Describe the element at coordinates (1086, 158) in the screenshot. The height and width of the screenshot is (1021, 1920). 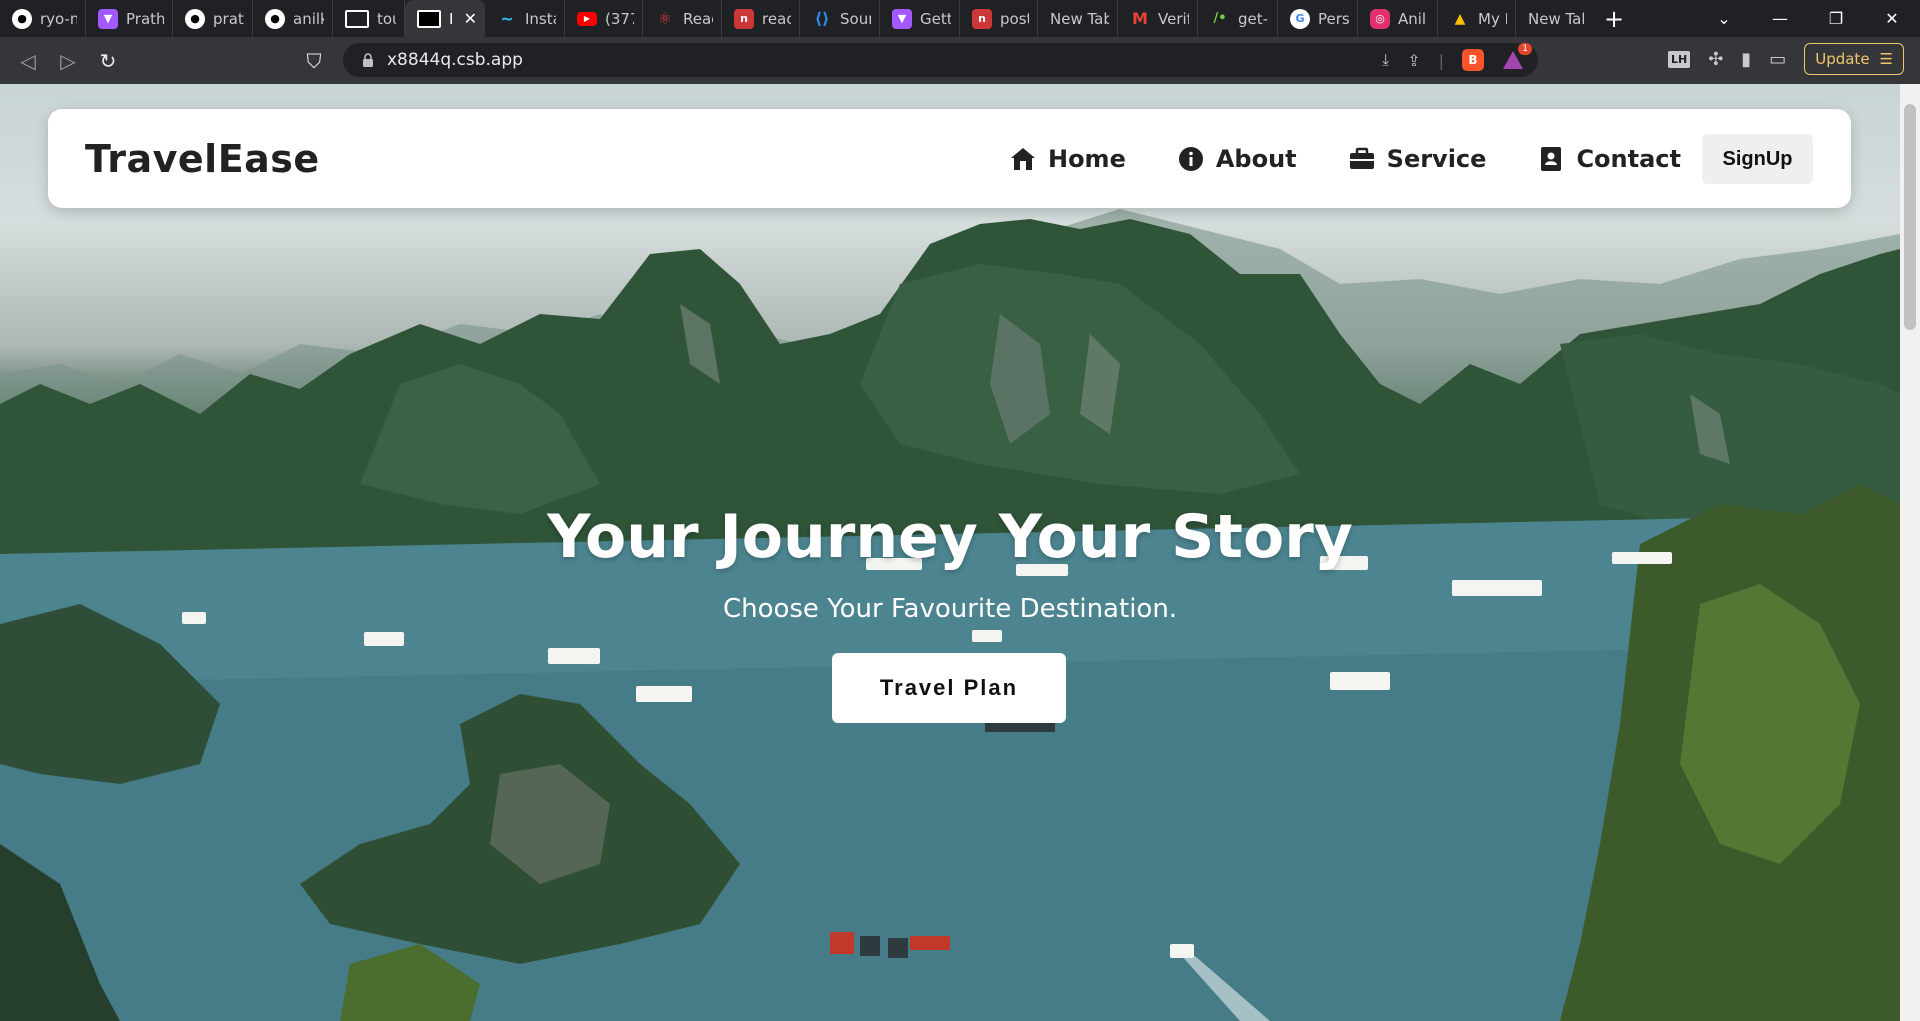
I see `nav-home-label: Home` at that location.